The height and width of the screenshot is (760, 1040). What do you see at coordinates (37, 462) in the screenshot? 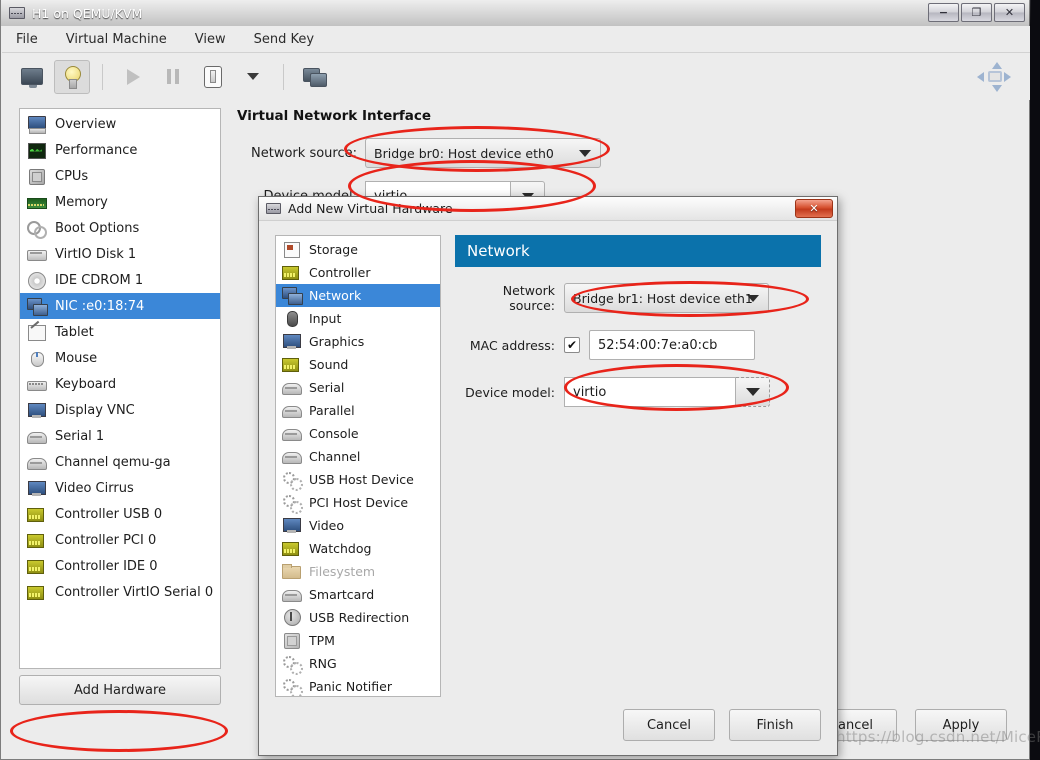
I see `serial-port-icon` at bounding box center [37, 462].